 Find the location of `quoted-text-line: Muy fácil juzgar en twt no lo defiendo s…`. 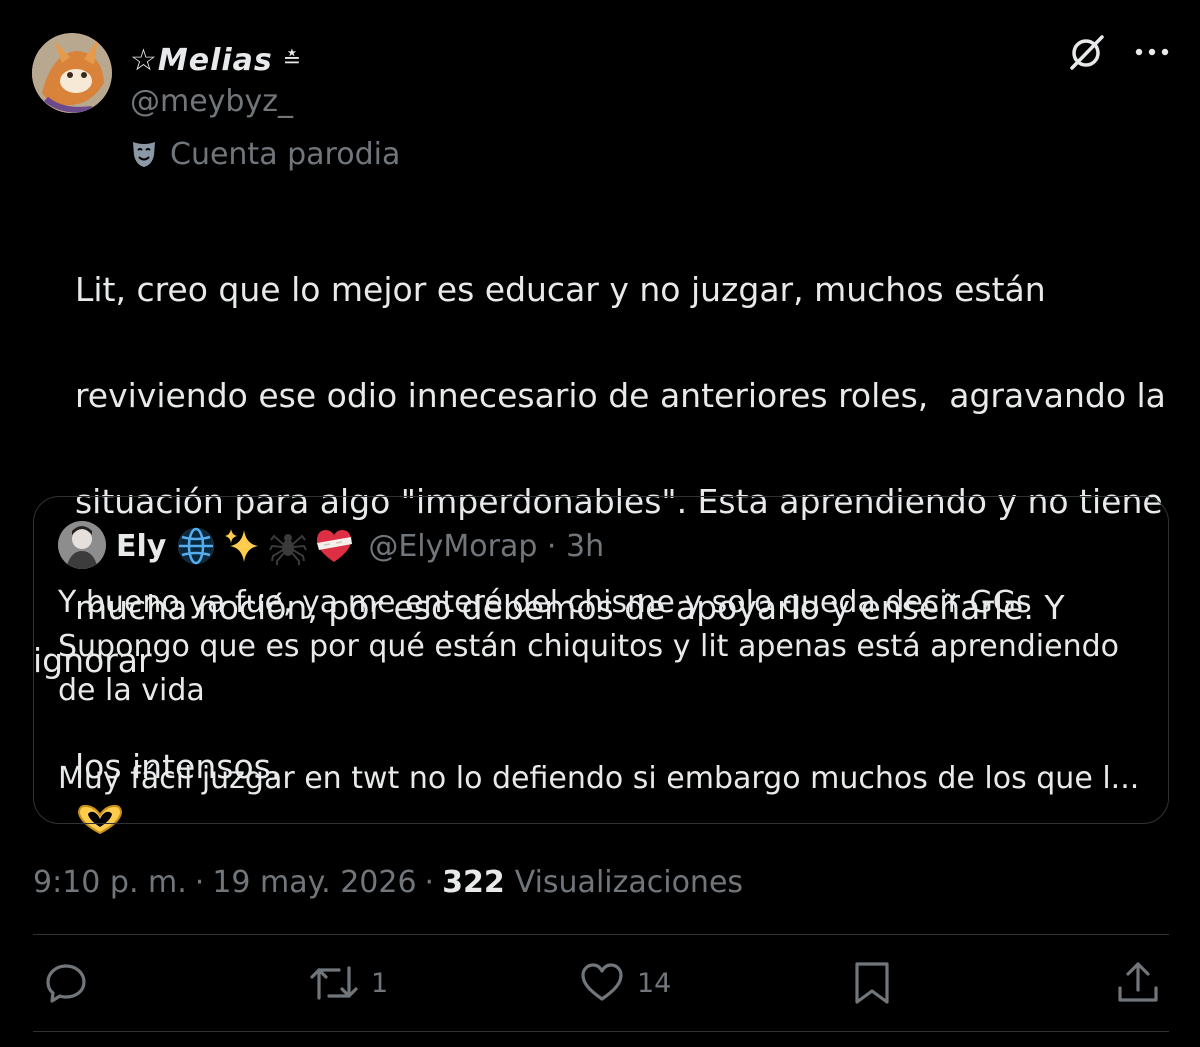

quoted-text-line: Muy fácil juzgar en twt no lo defiendo s… is located at coordinates (599, 778).